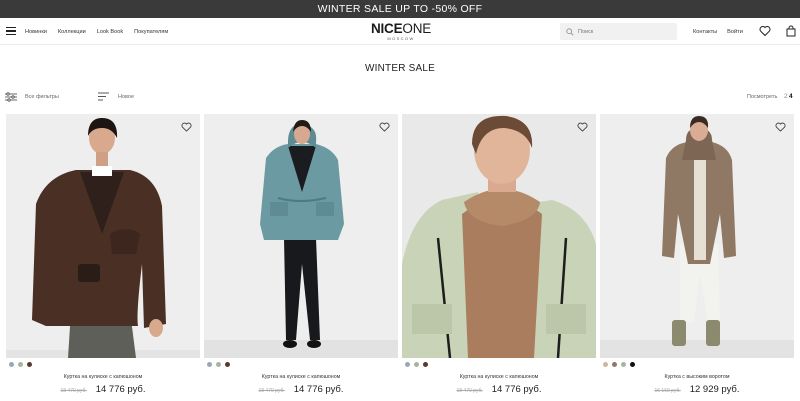 This screenshot has height=401, width=800. I want to click on logo-bold: NICE, so click(386, 28).